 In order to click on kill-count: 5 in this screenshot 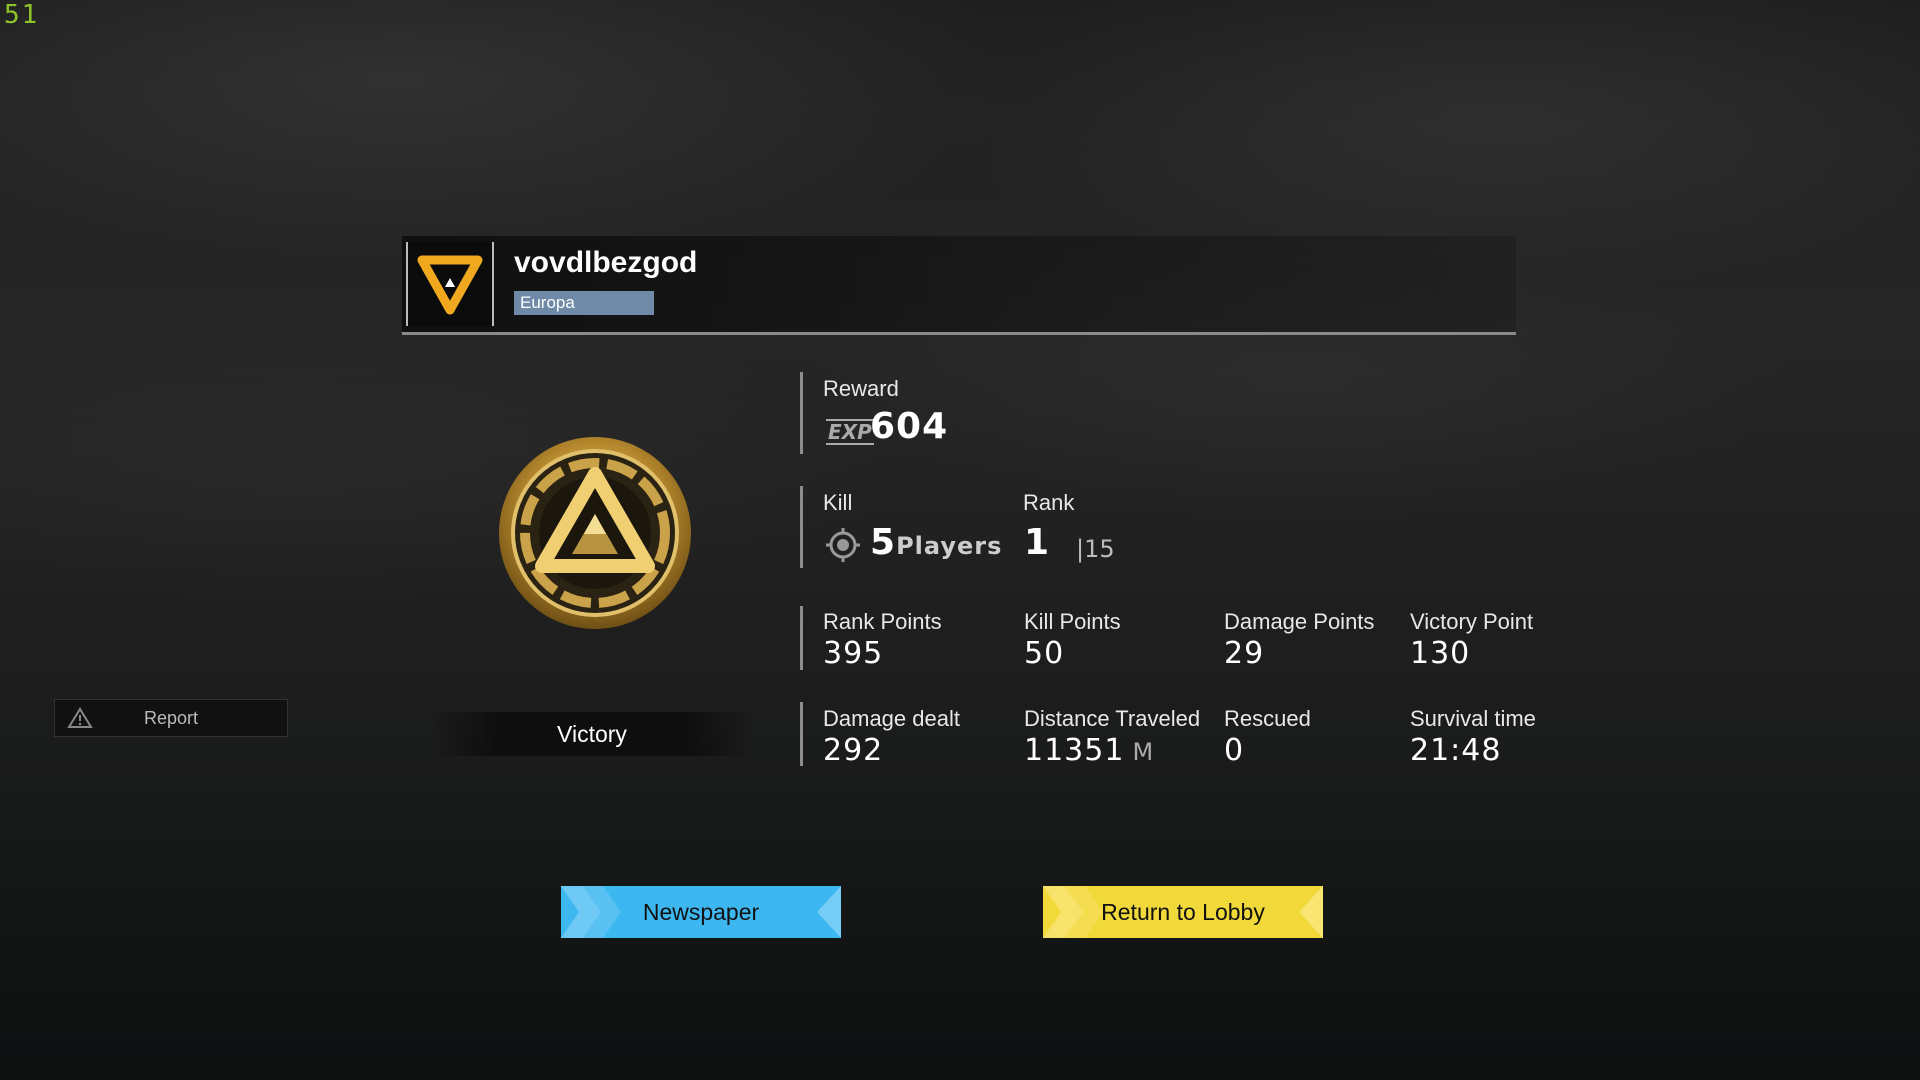, I will do `click(883, 542)`.